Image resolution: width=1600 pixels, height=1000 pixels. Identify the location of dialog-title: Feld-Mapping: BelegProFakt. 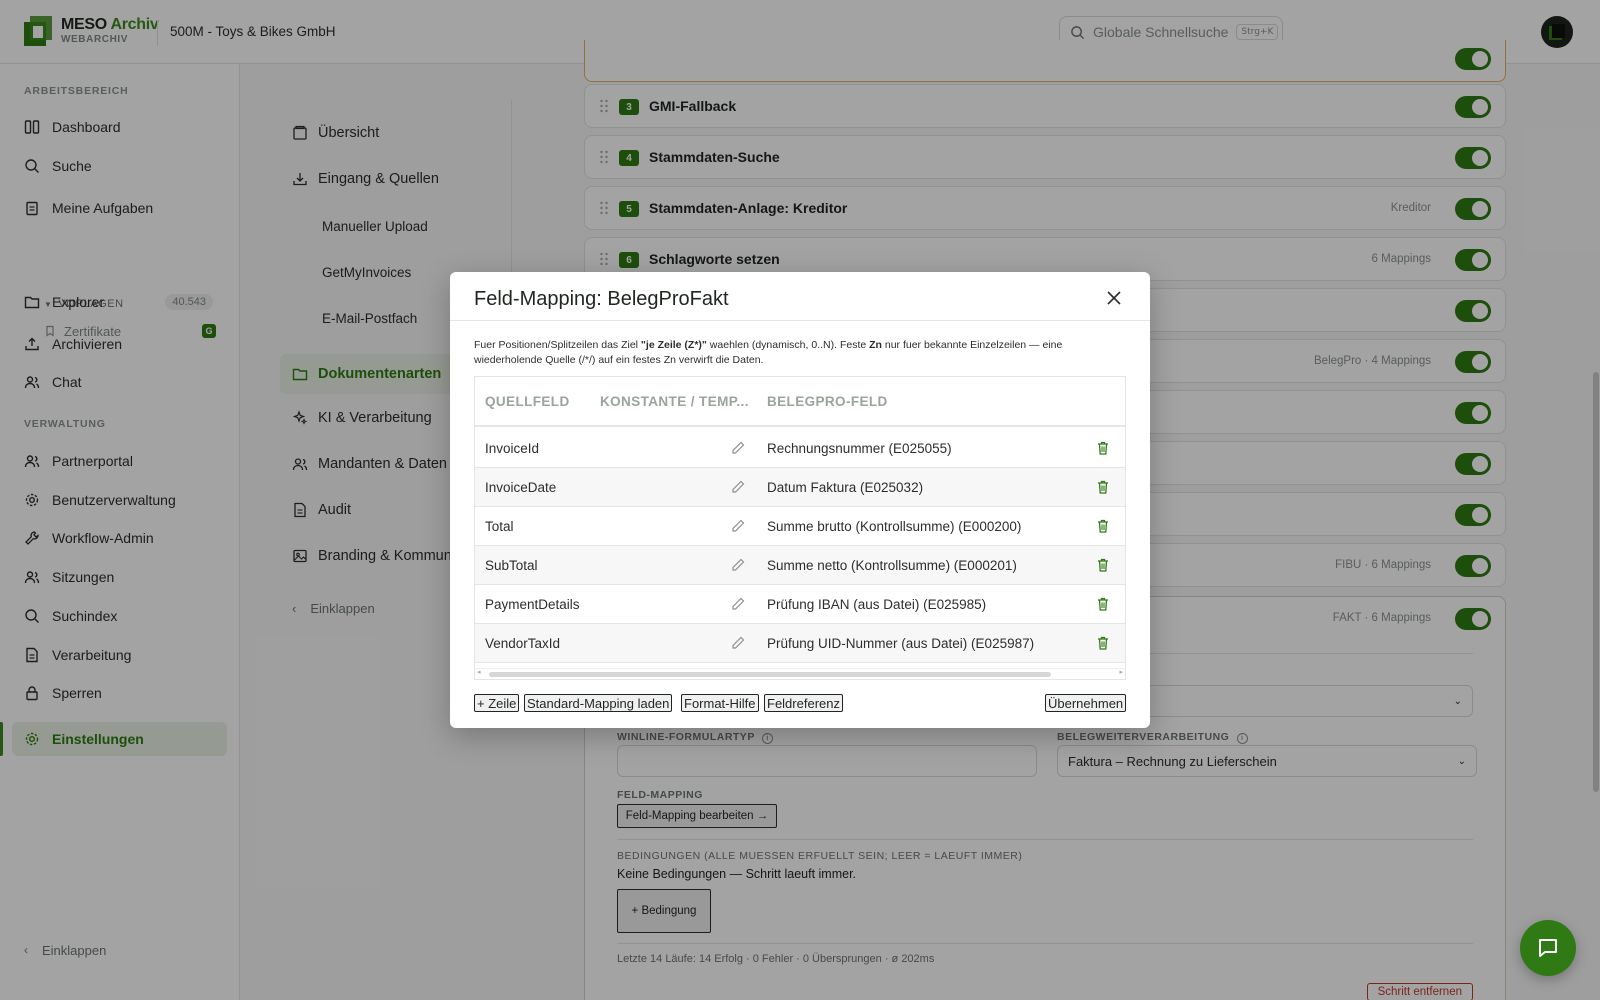
(601, 299).